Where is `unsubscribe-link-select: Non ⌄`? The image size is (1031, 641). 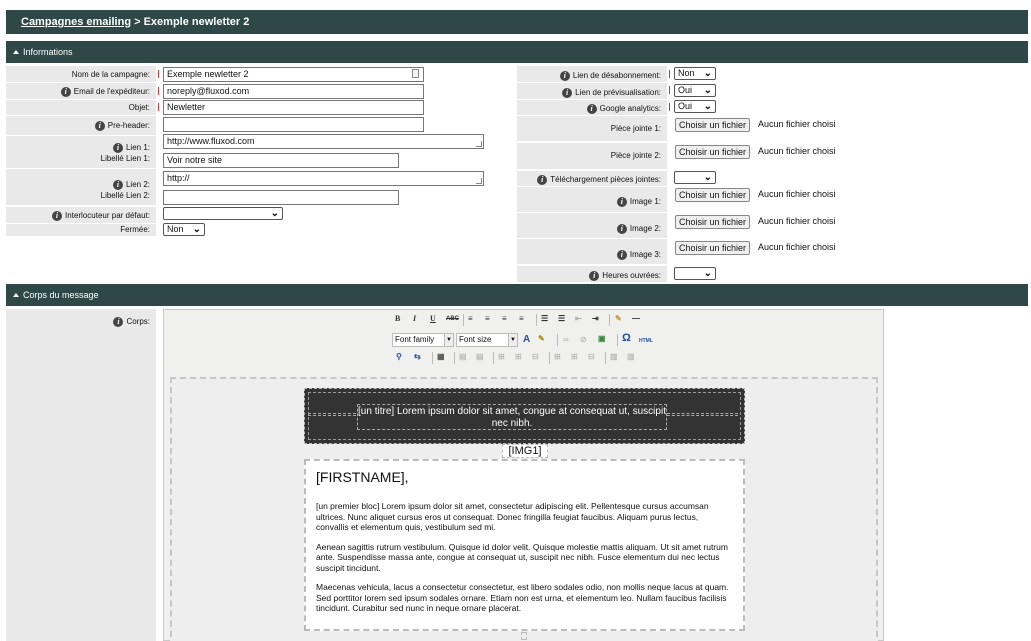 unsubscribe-link-select: Non ⌄ is located at coordinates (695, 73).